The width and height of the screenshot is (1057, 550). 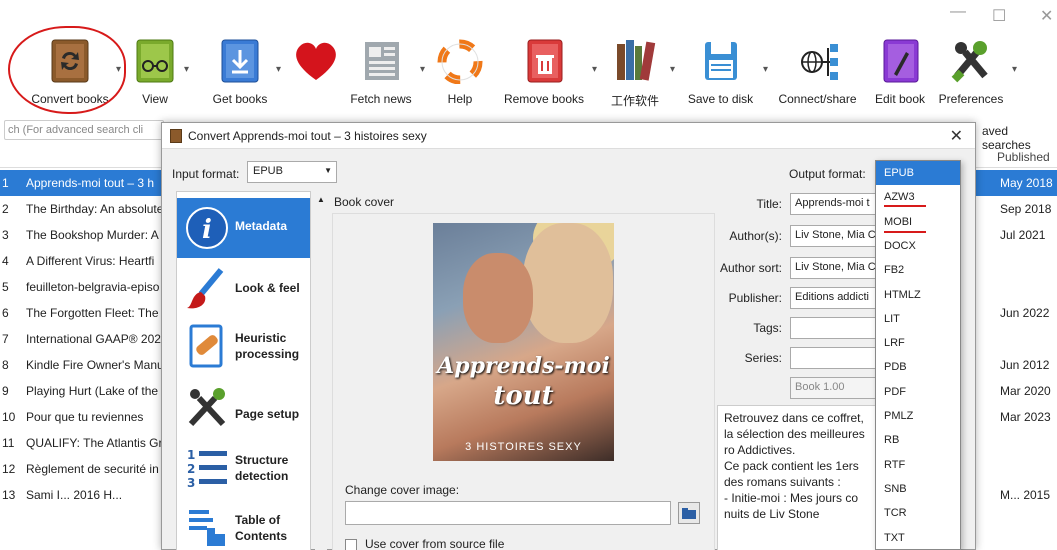 What do you see at coordinates (956, 136) in the screenshot?
I see `dialog-close-button: ✕` at bounding box center [956, 136].